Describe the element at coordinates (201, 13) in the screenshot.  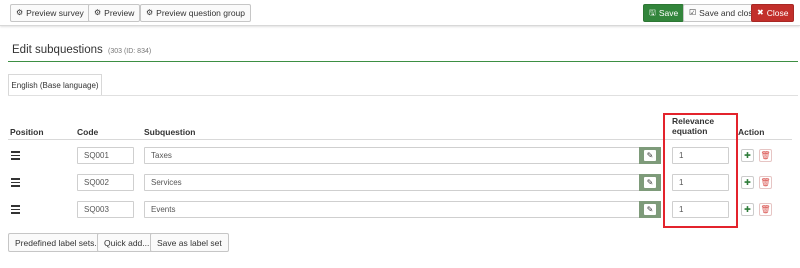
I see `preview-question-group-label: Preview question group` at that location.